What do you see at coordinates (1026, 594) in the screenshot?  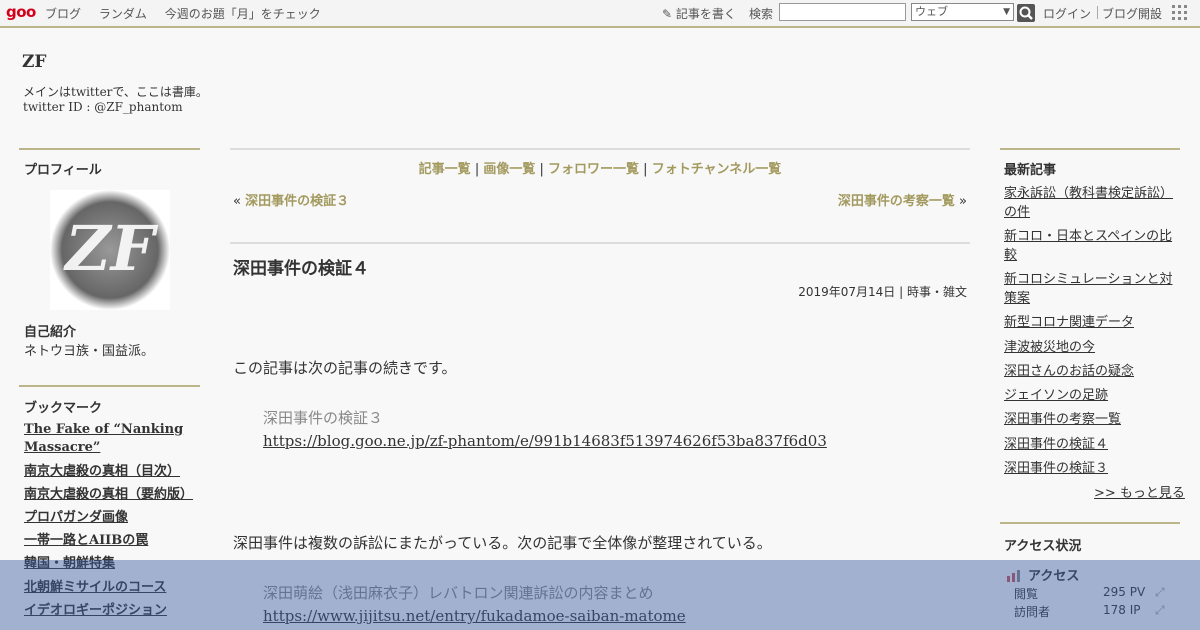 I see `views-label: 閲覧` at bounding box center [1026, 594].